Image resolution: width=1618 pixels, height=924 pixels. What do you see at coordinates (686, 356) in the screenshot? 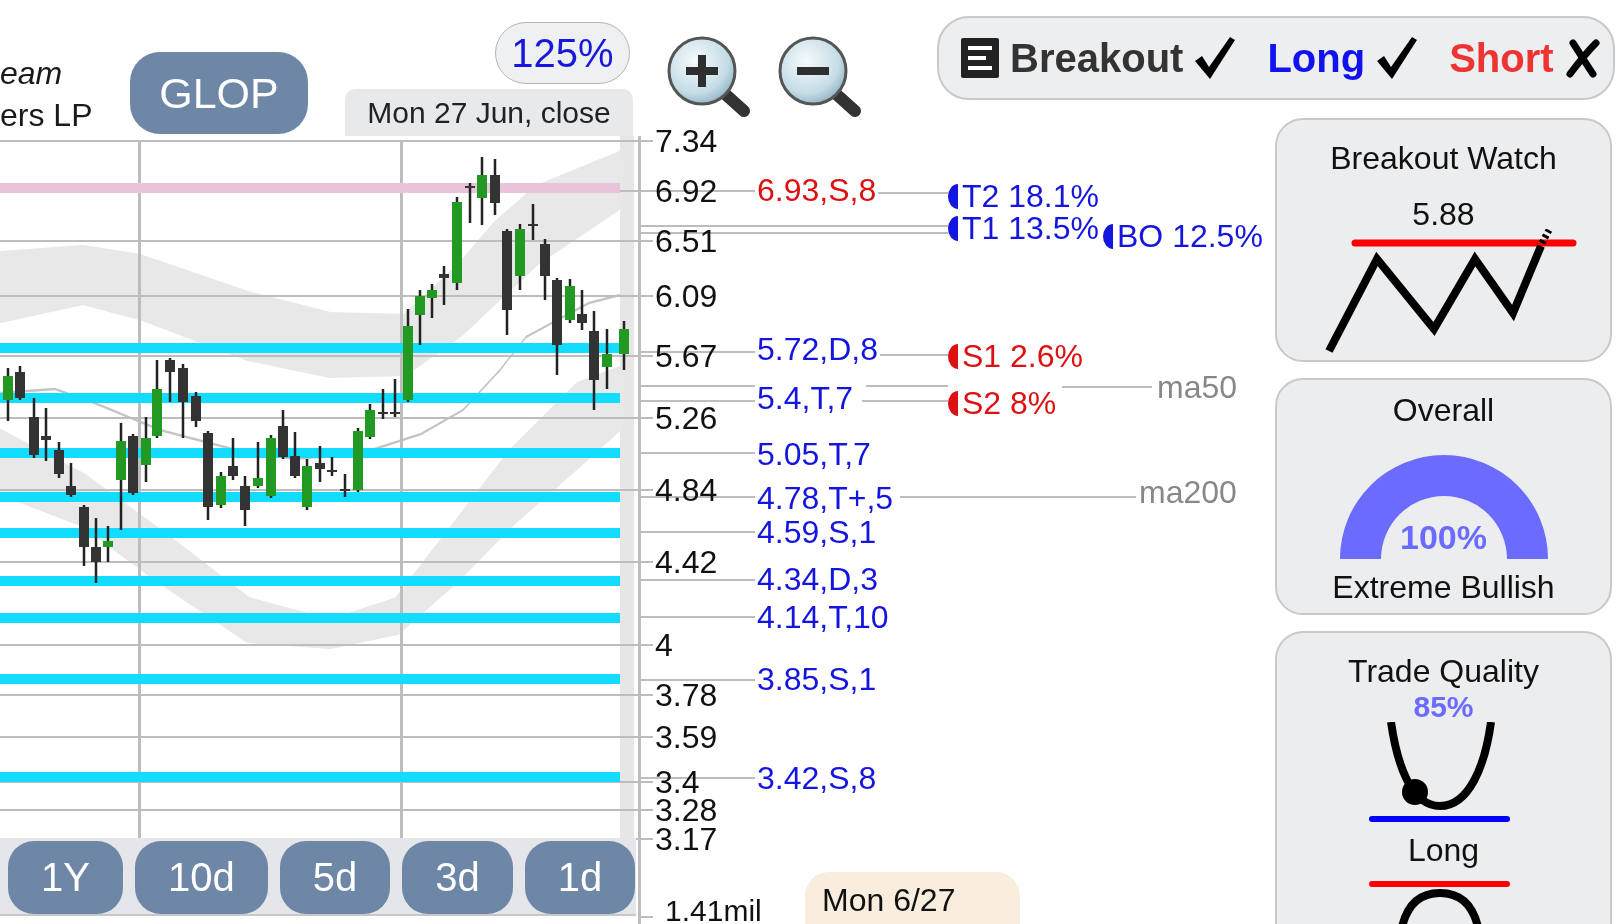
I see `price-label: 5.67` at bounding box center [686, 356].